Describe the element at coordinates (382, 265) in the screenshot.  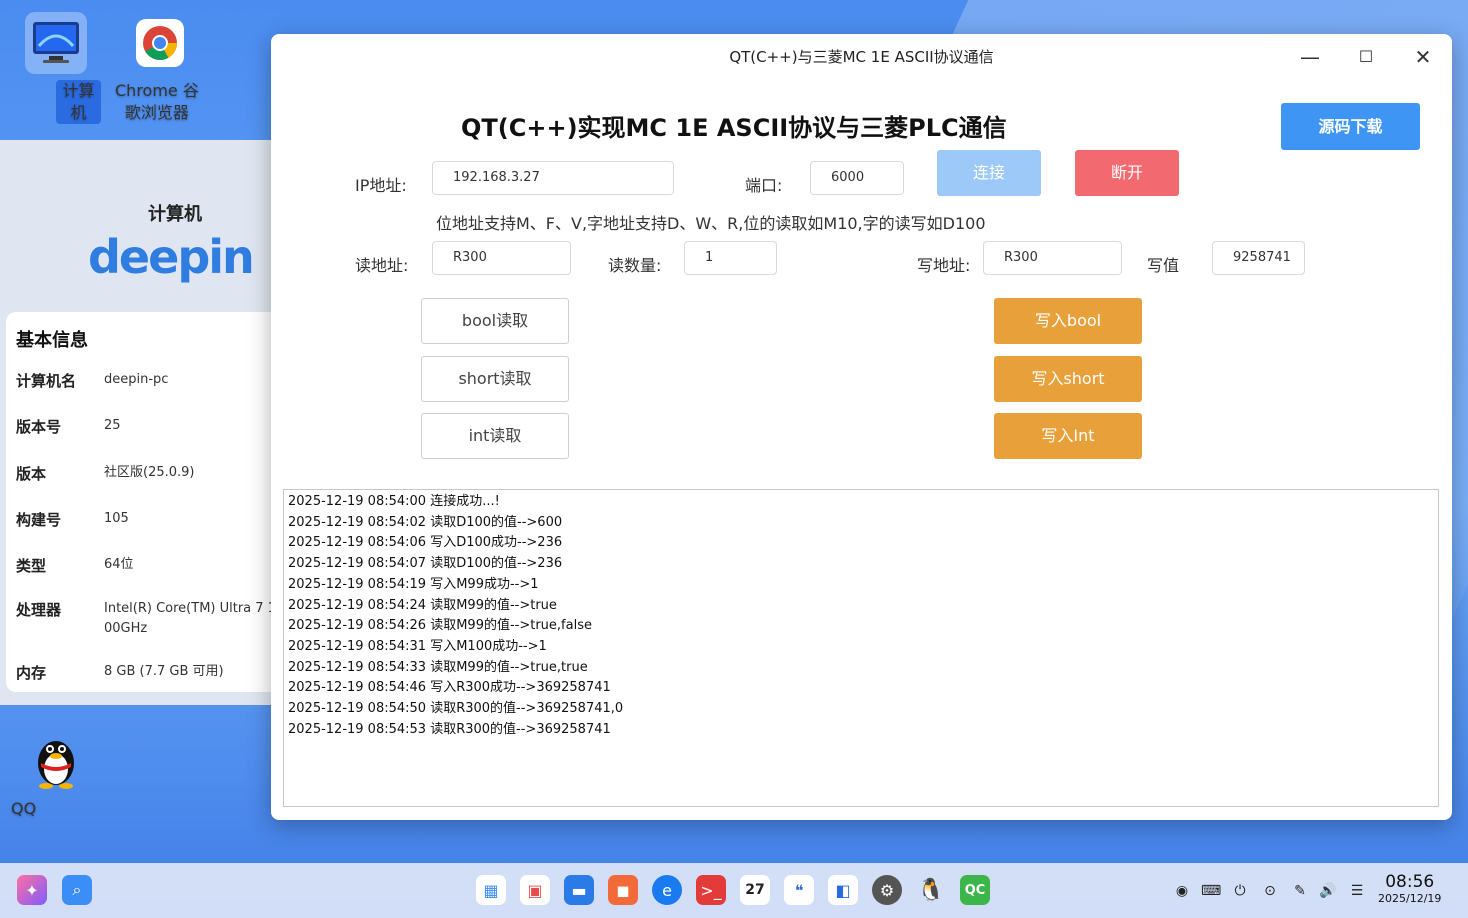
I see `read-address-label: 读地址:` at that location.